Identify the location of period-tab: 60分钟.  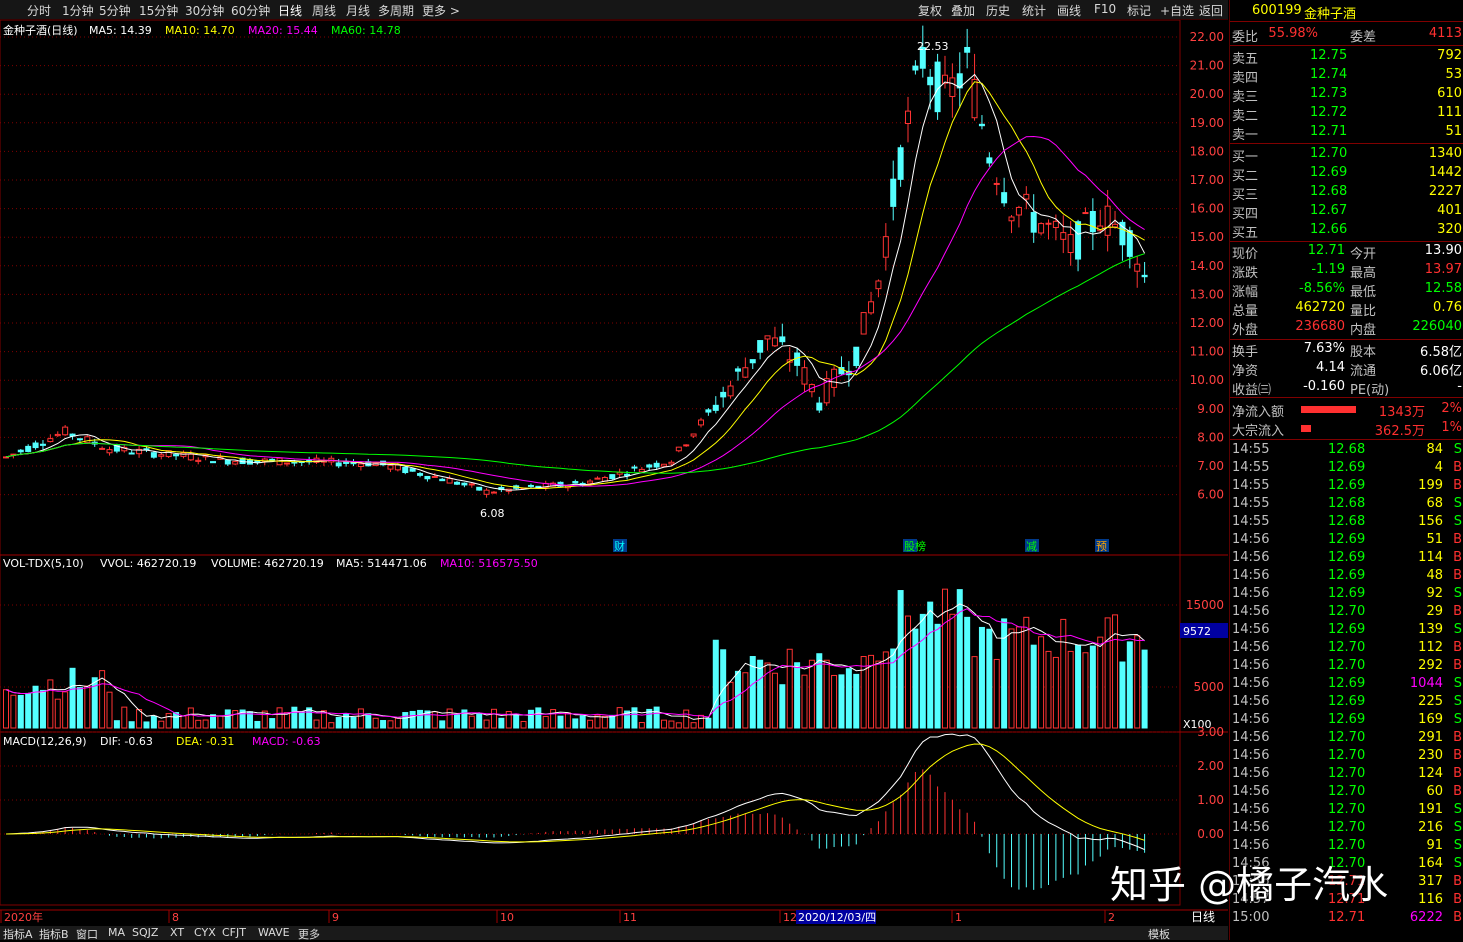
(250, 10).